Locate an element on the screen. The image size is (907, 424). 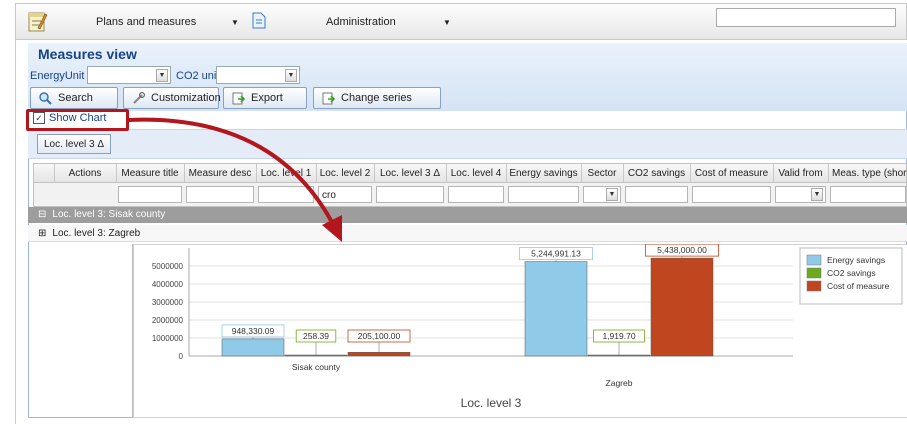
y-tick-label: 0 is located at coordinates (181, 356).